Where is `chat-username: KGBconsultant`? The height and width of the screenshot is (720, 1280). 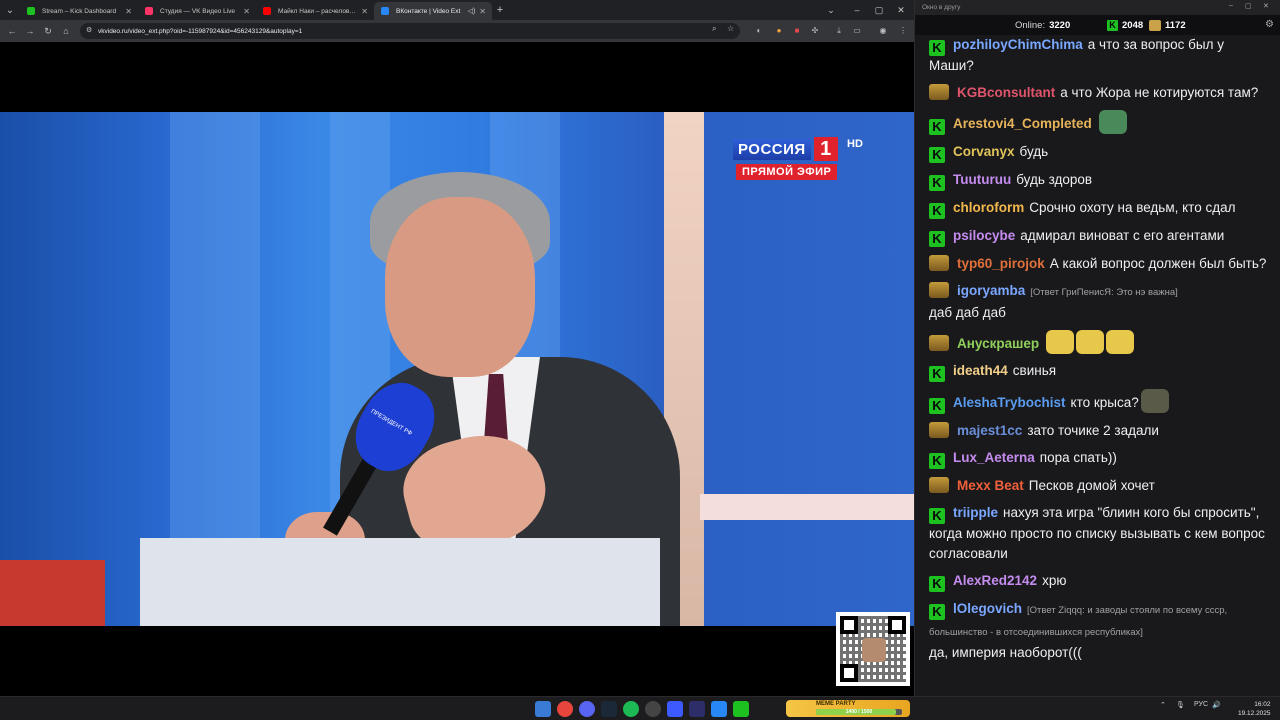
chat-username: KGBconsultant is located at coordinates (1006, 92).